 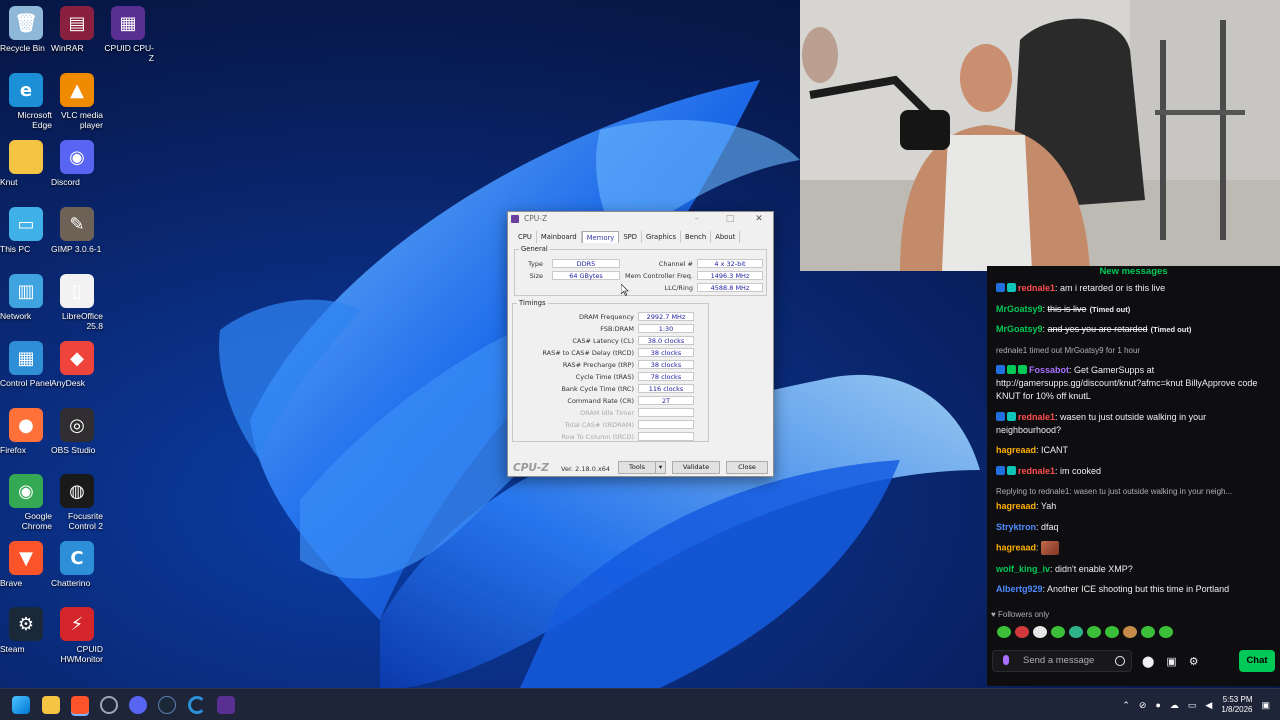 What do you see at coordinates (1016, 527) in the screenshot?
I see `chat-username: Stryktron` at bounding box center [1016, 527].